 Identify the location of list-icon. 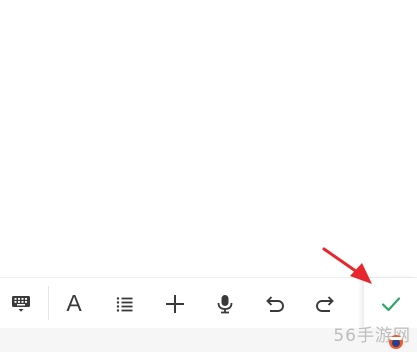
(124, 304).